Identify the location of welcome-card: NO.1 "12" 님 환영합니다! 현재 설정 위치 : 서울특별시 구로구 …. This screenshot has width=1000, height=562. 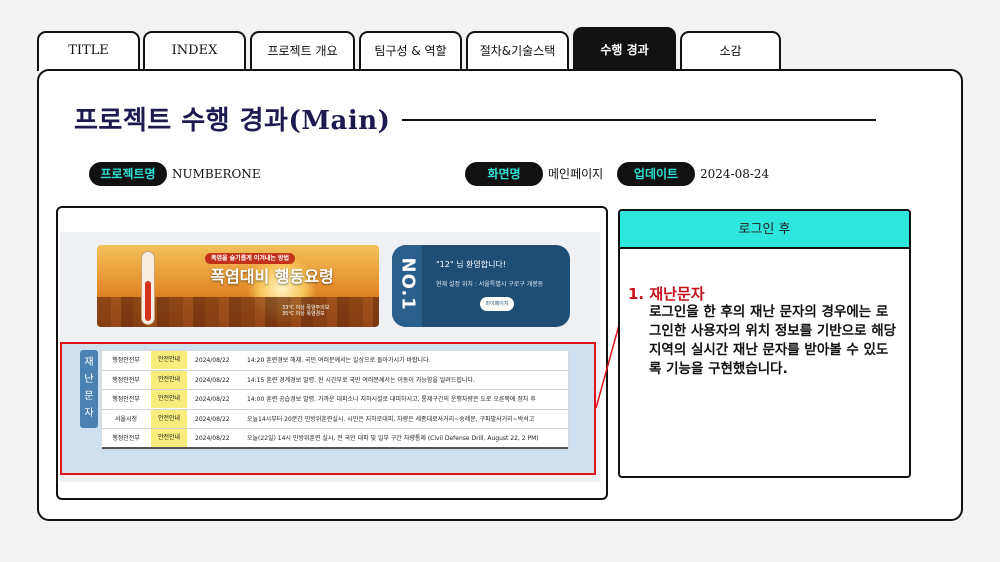
(481, 286).